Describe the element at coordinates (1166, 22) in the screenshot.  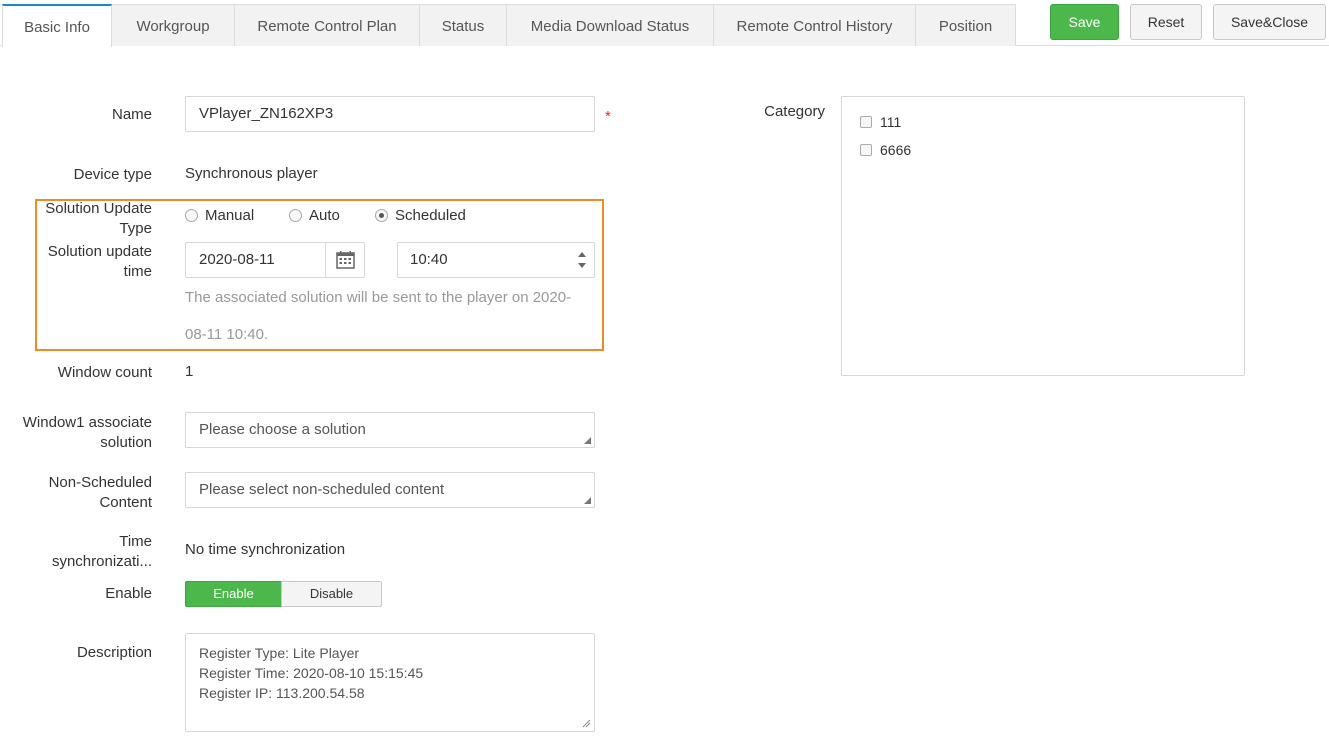
I see `reset-button: Reset` at that location.